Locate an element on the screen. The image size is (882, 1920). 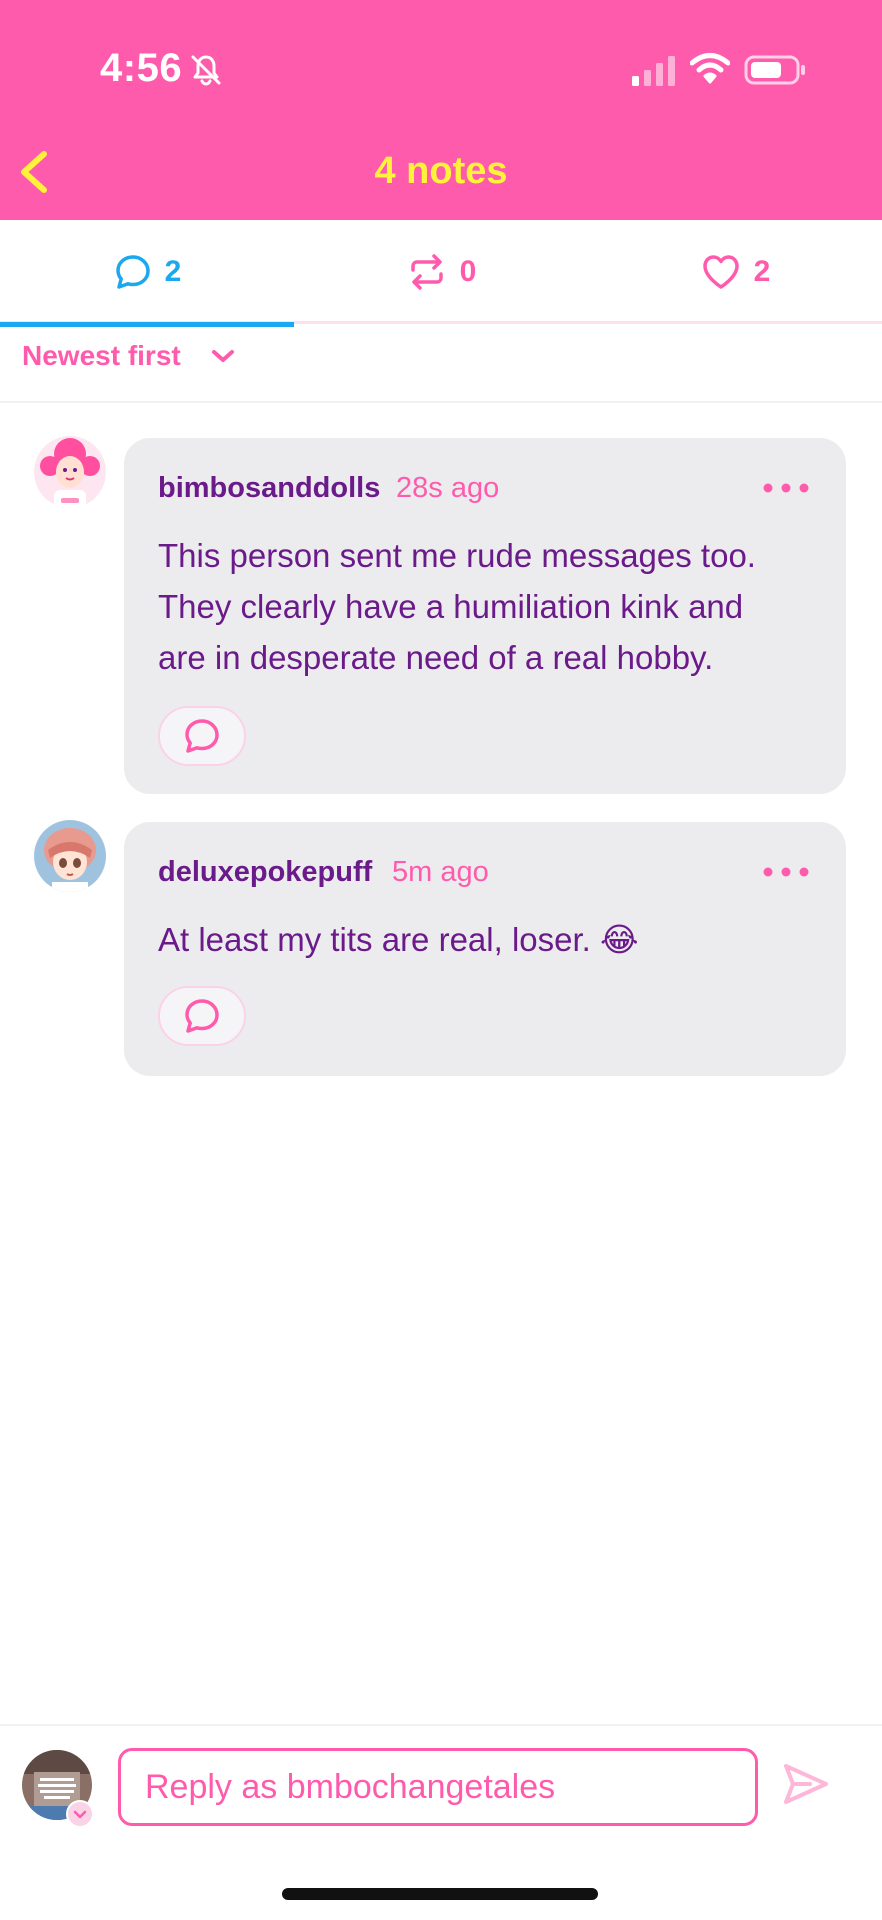
divider is located at coordinates (441, 402).